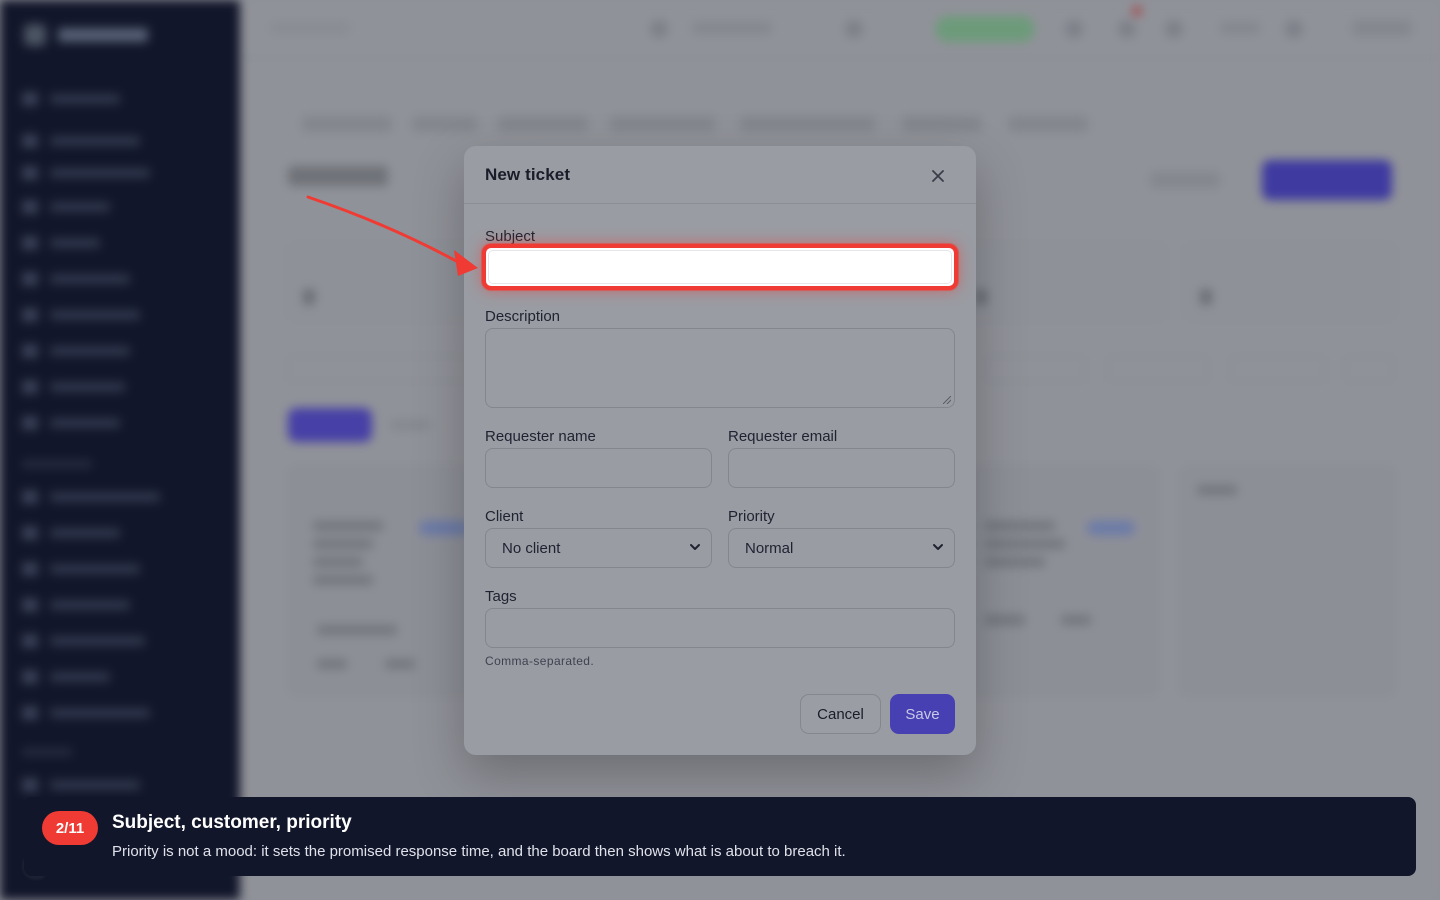 The height and width of the screenshot is (900, 1440). I want to click on description-label: Description, so click(523, 316).